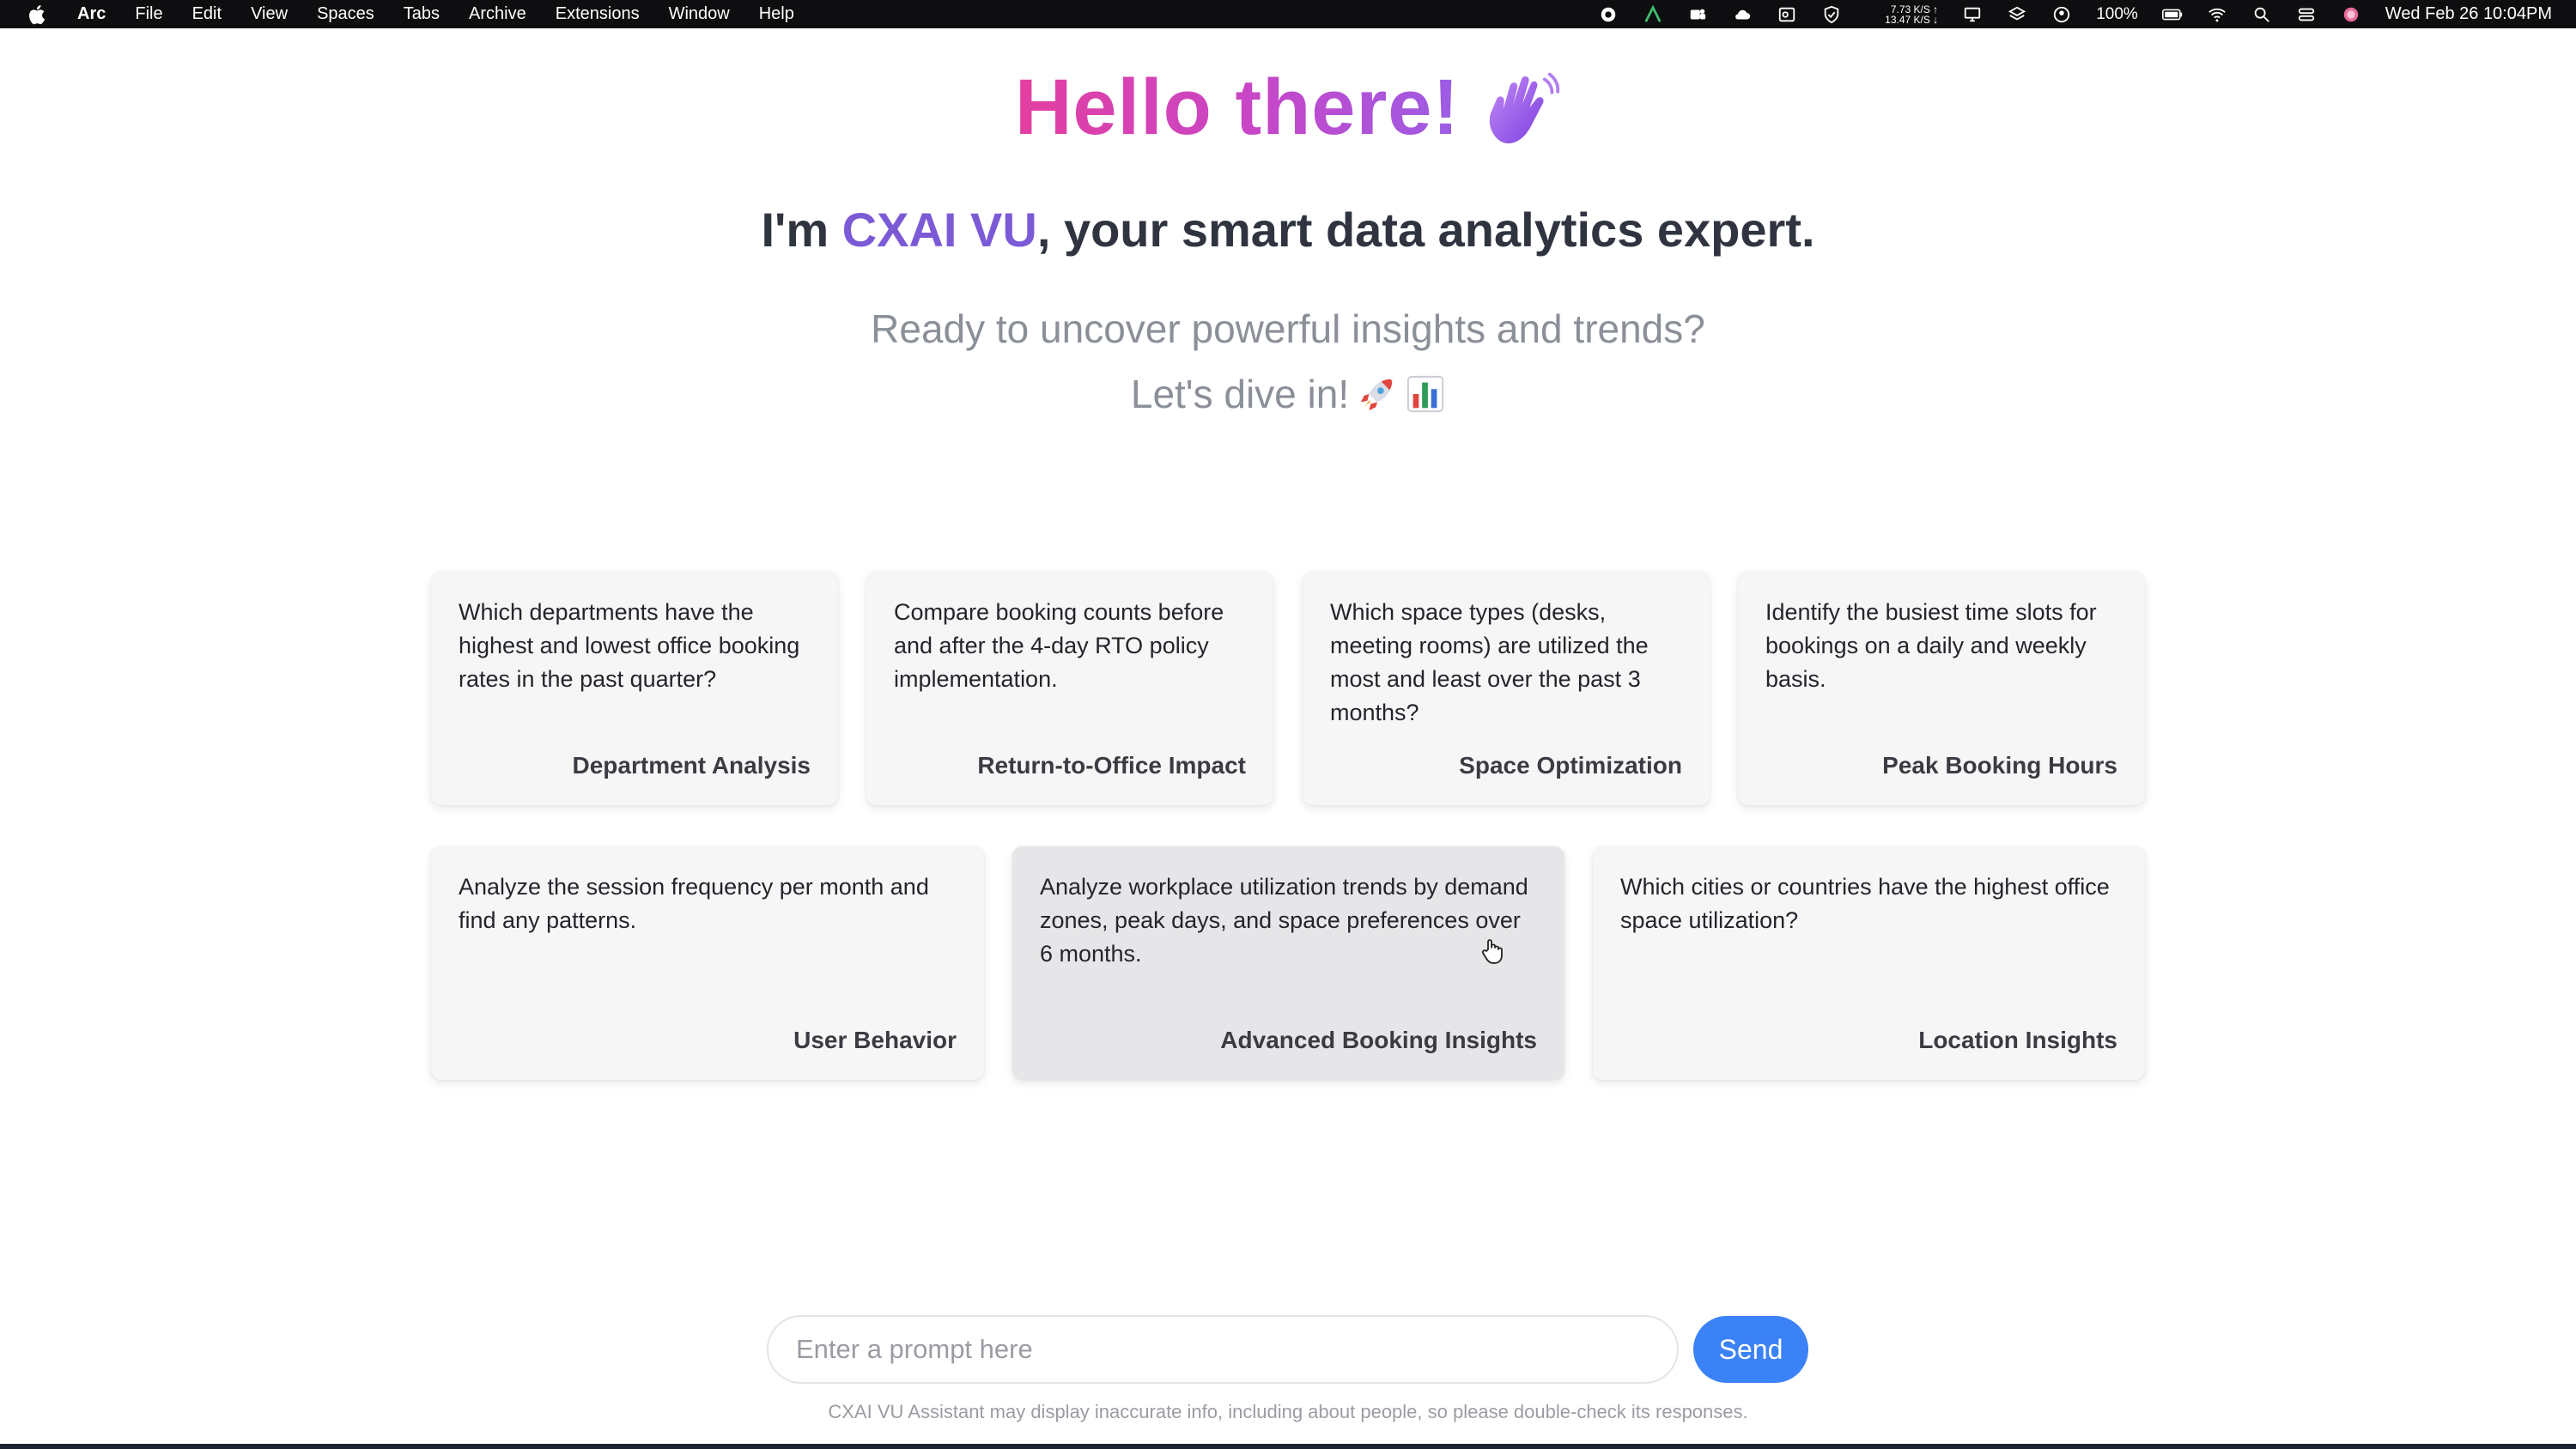  Describe the element at coordinates (2306, 14) in the screenshot. I see `control-center-icon` at that location.